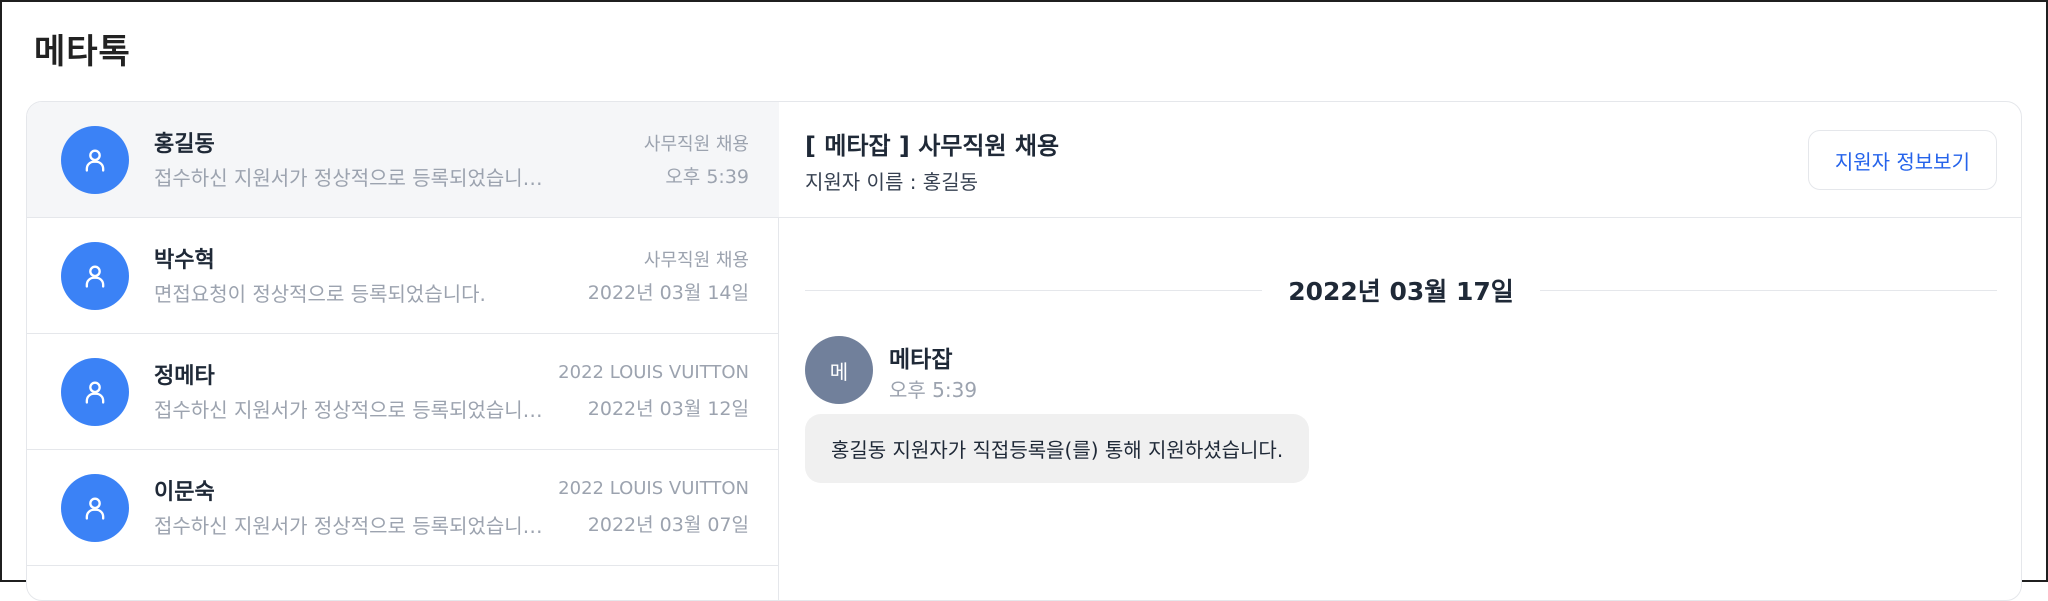  Describe the element at coordinates (184, 144) in the screenshot. I see `conversation-name: 홍길동` at that location.